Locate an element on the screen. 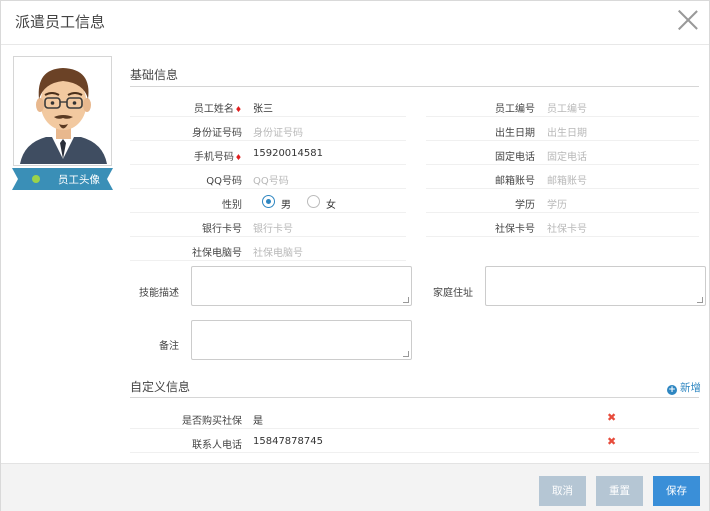 The image size is (710, 511). phone-label: 手机号码♦ is located at coordinates (217, 157).